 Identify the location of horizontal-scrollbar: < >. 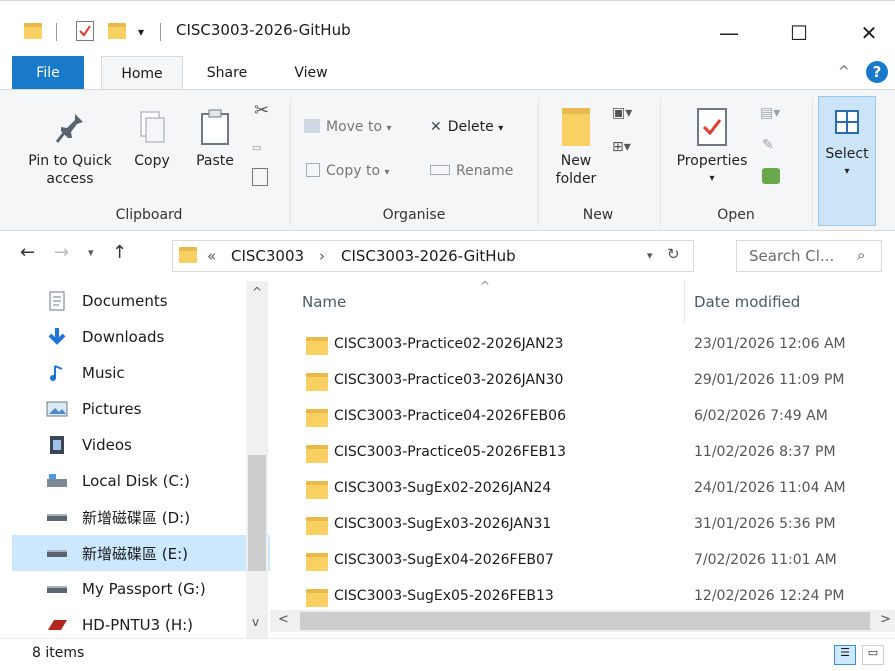
(582, 621).